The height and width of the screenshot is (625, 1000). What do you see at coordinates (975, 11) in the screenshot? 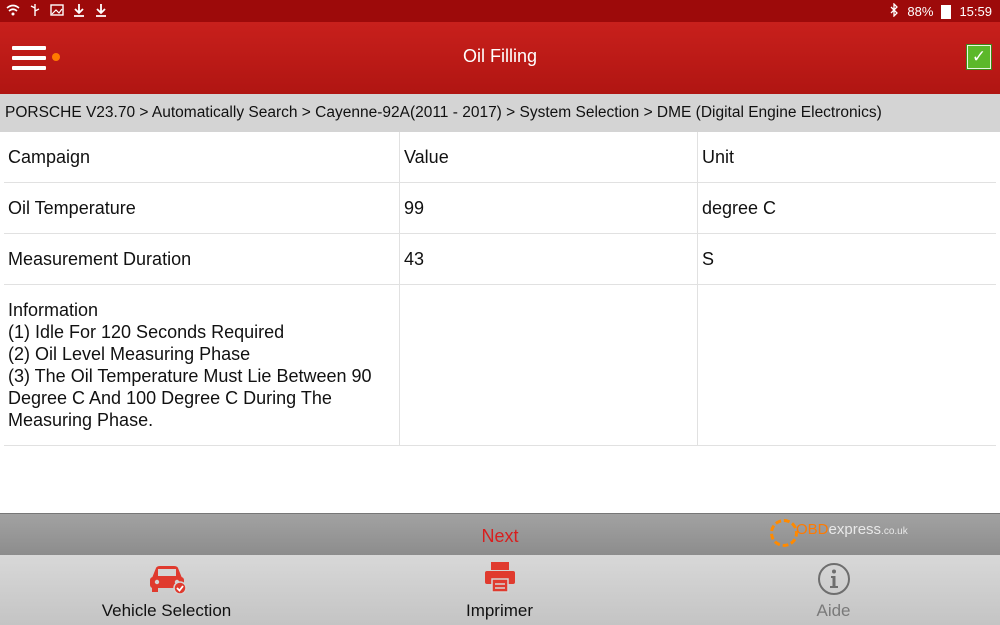
I see `clock: 15:59` at bounding box center [975, 11].